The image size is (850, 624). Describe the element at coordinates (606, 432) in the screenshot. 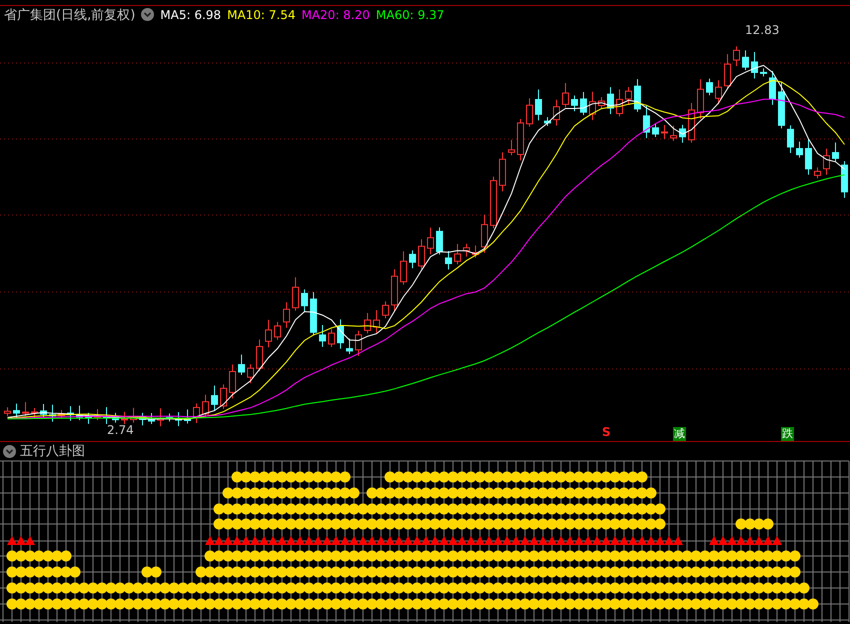

I see `sell-signal: S` at that location.